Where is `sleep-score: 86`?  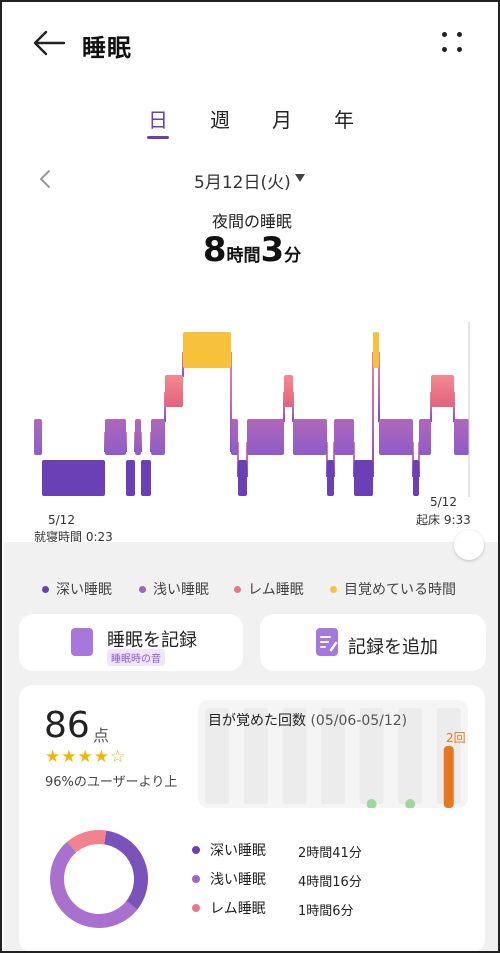 sleep-score: 86 is located at coordinates (67, 725).